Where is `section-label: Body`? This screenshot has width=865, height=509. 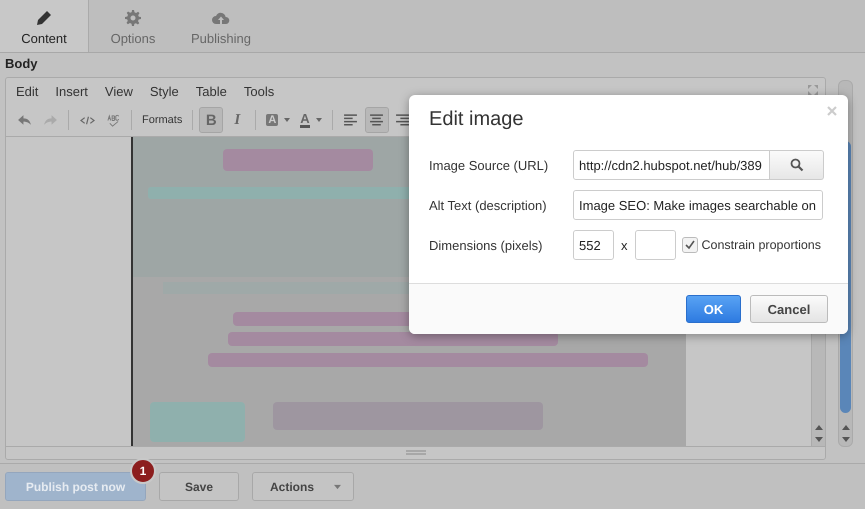
section-label: Body is located at coordinates (21, 63).